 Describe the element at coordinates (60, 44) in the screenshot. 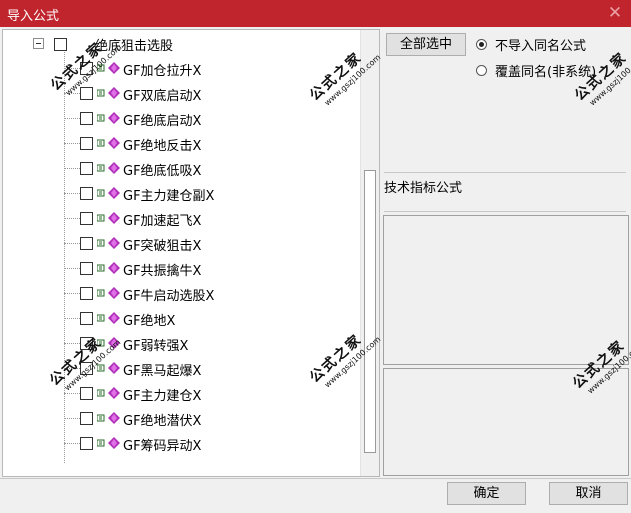

I see `root-checkbox` at that location.